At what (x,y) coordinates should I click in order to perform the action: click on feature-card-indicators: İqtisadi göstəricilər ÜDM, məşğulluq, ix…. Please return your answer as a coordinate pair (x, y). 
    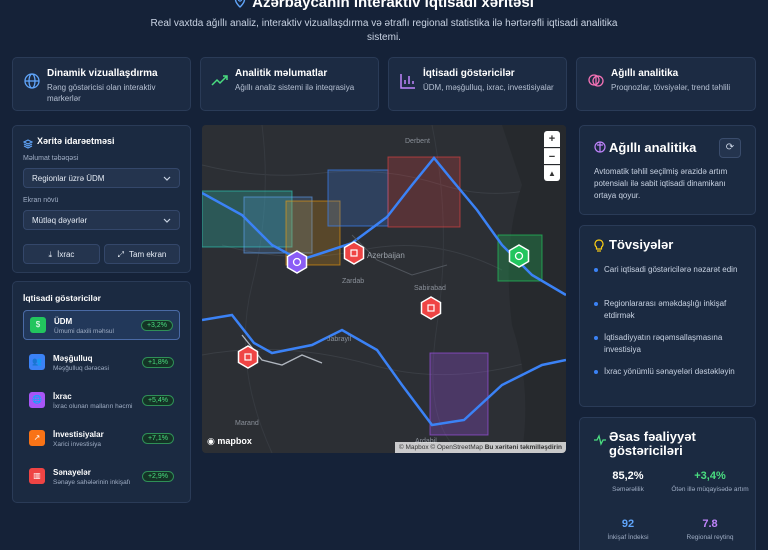
    Looking at the image, I should click on (477, 84).